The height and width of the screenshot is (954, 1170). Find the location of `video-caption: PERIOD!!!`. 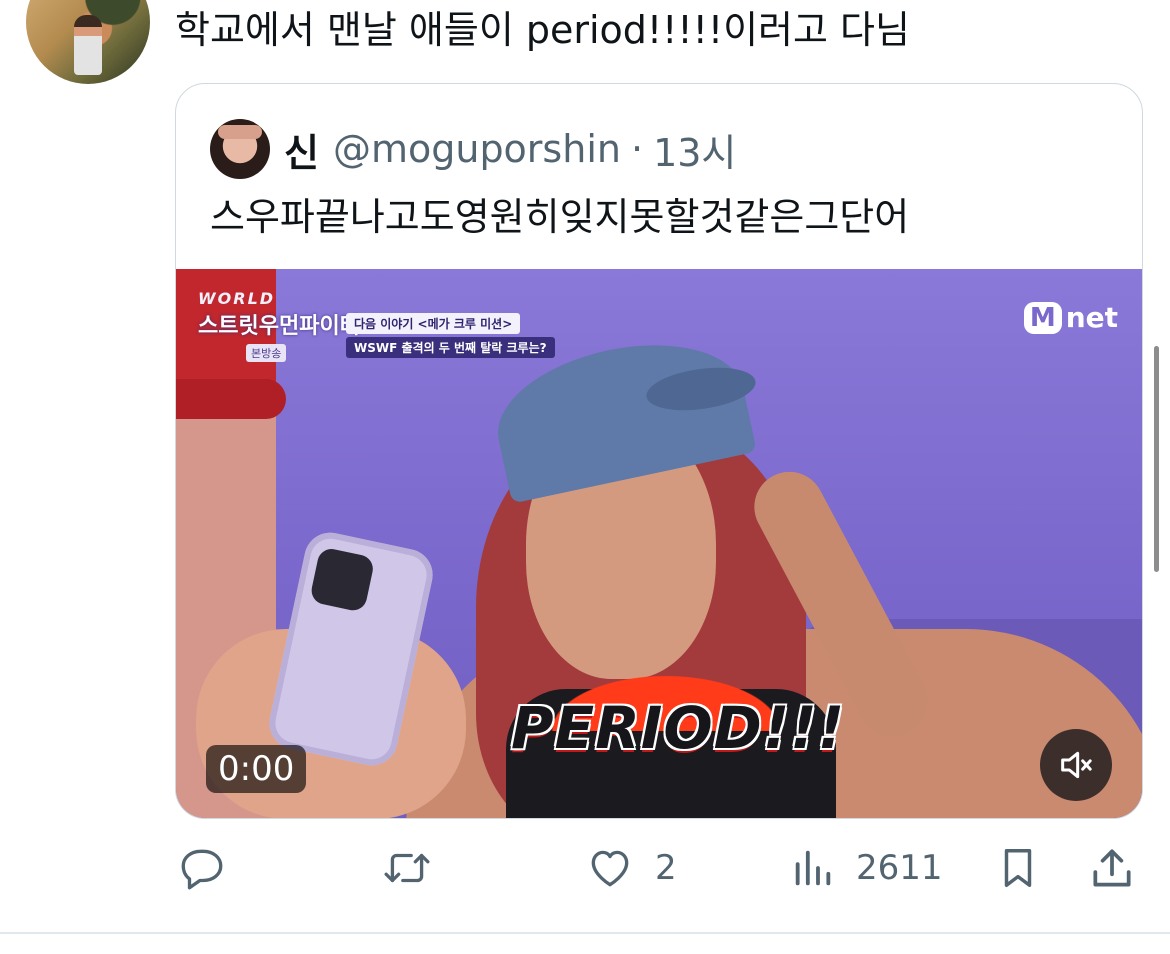

video-caption: PERIOD!!! is located at coordinates (678, 728).